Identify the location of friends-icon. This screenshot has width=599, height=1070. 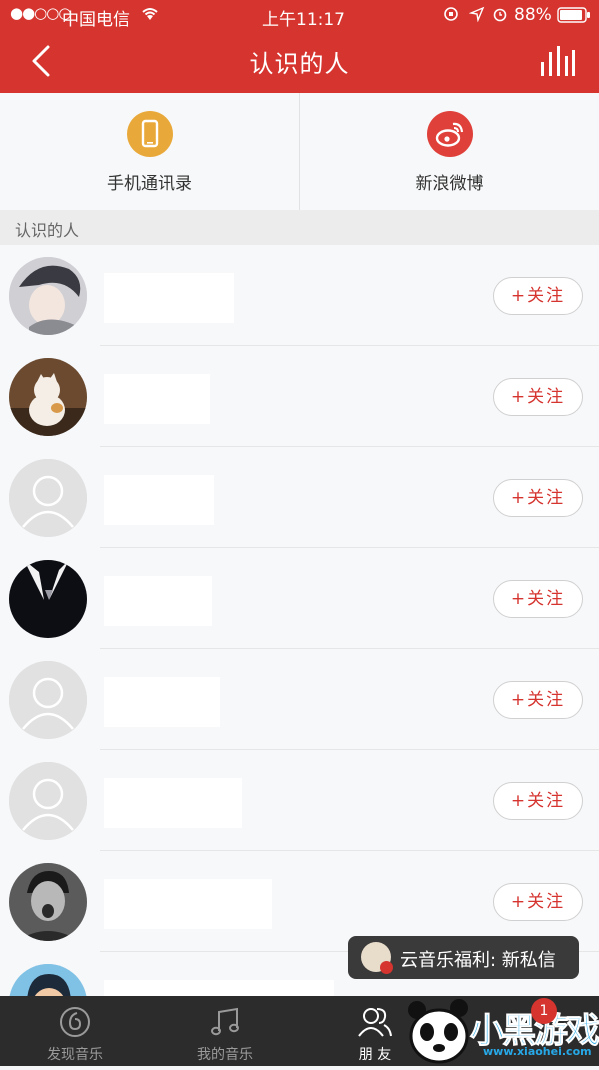
(375, 1022).